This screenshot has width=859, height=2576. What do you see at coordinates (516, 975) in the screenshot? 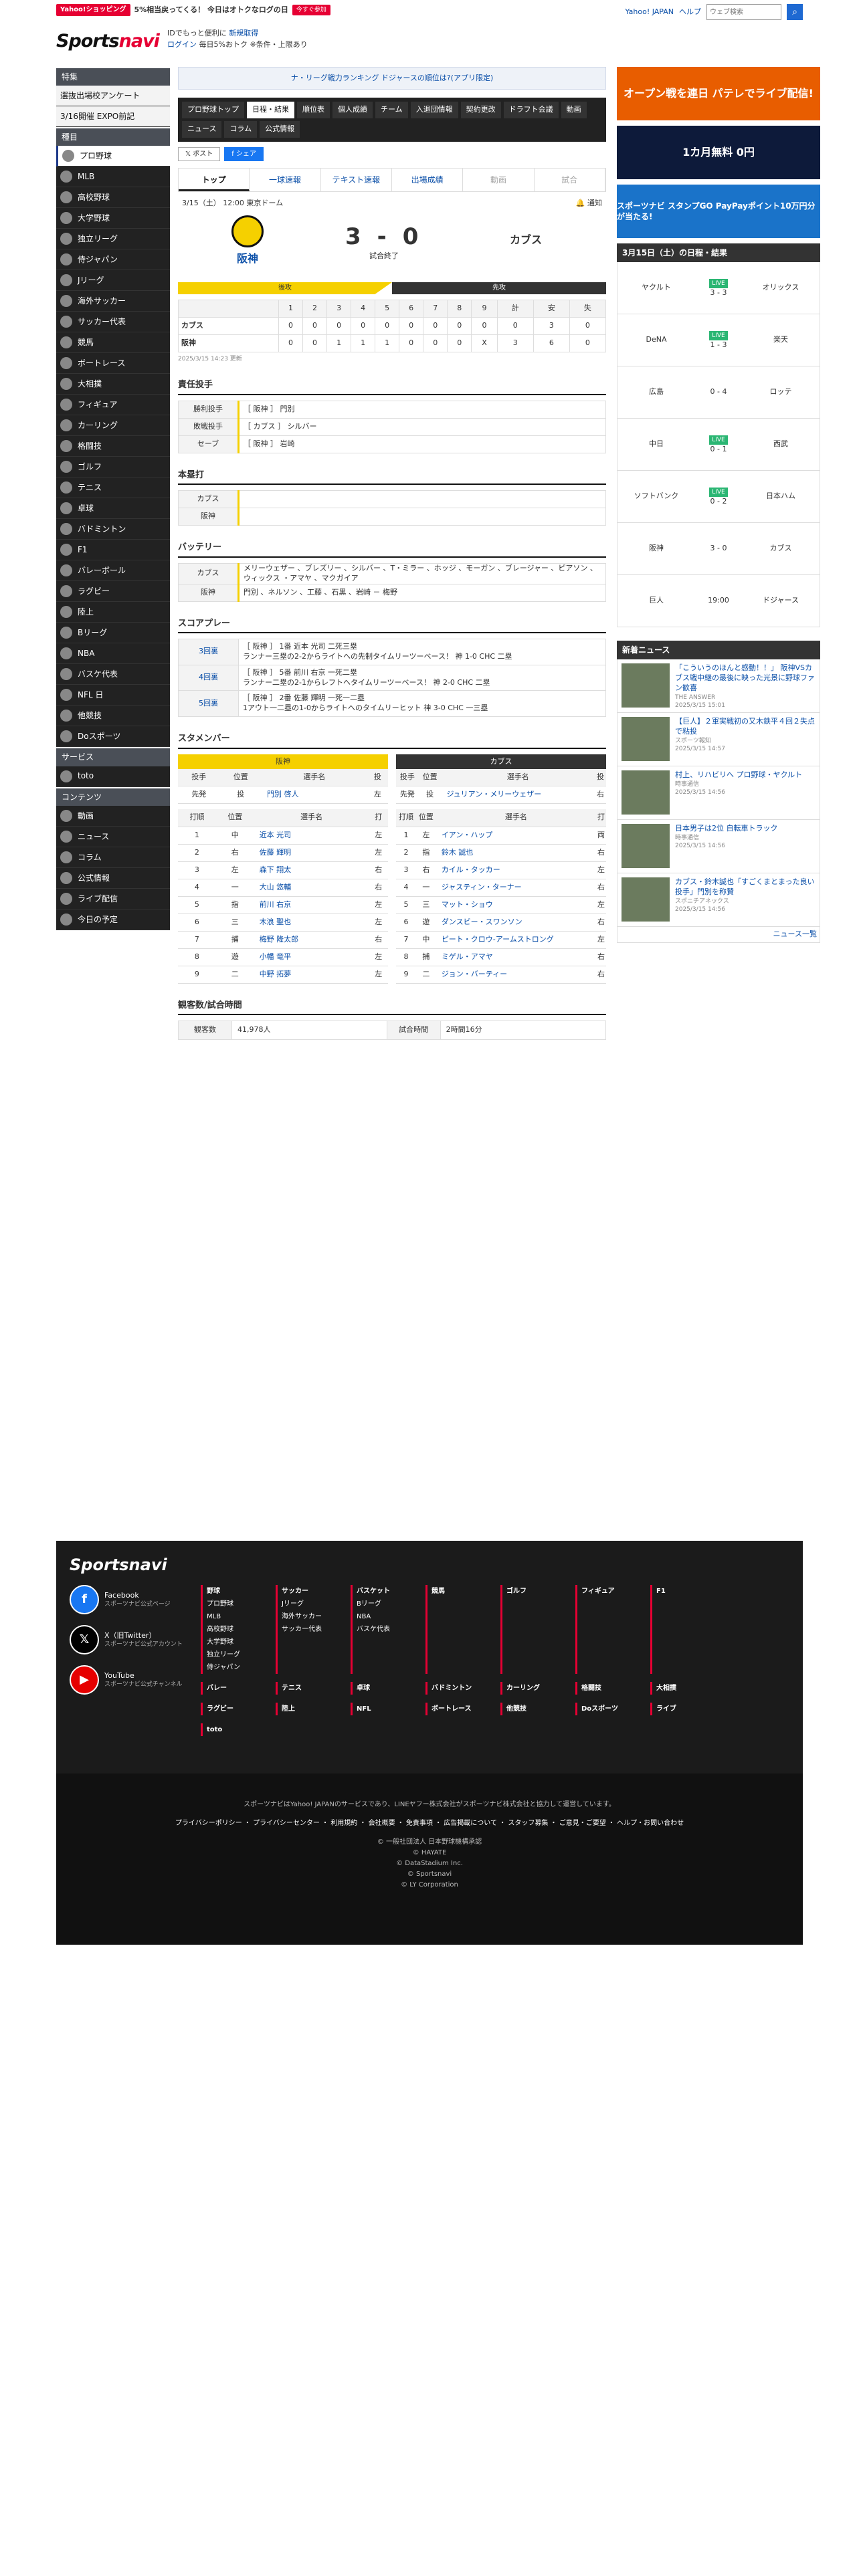
I see `lineup-cell: ジョン・バーティー` at bounding box center [516, 975].